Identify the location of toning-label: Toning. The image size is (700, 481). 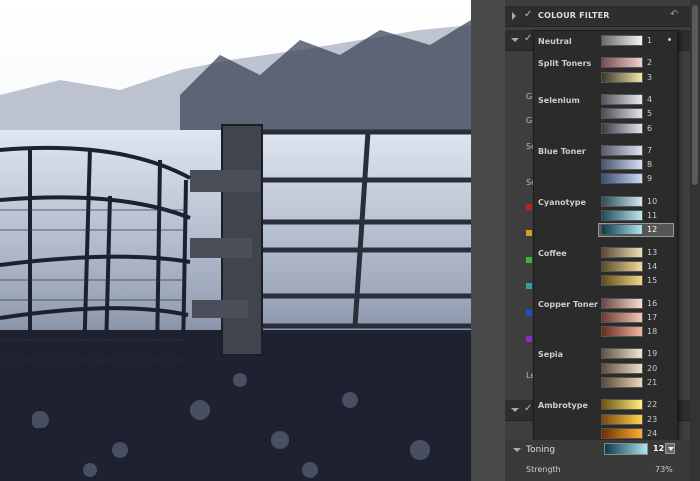
(541, 450).